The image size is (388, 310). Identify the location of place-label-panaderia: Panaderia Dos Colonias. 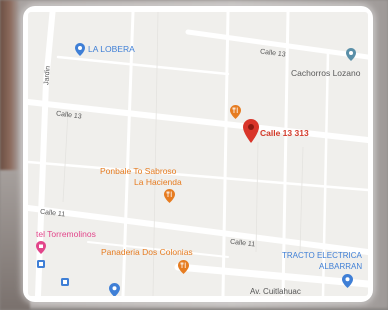
(147, 252).